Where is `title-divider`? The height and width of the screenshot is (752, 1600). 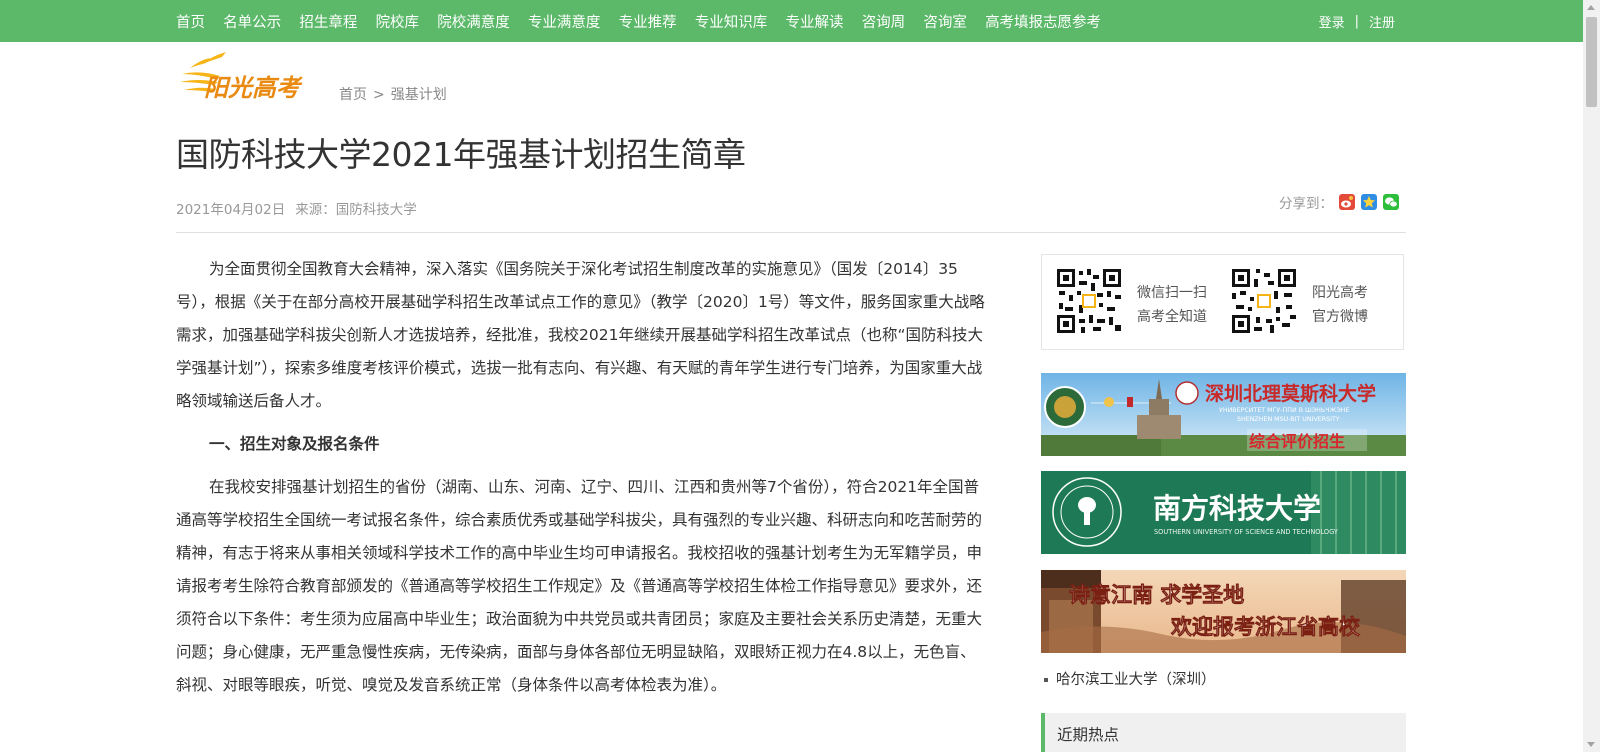 title-divider is located at coordinates (791, 232).